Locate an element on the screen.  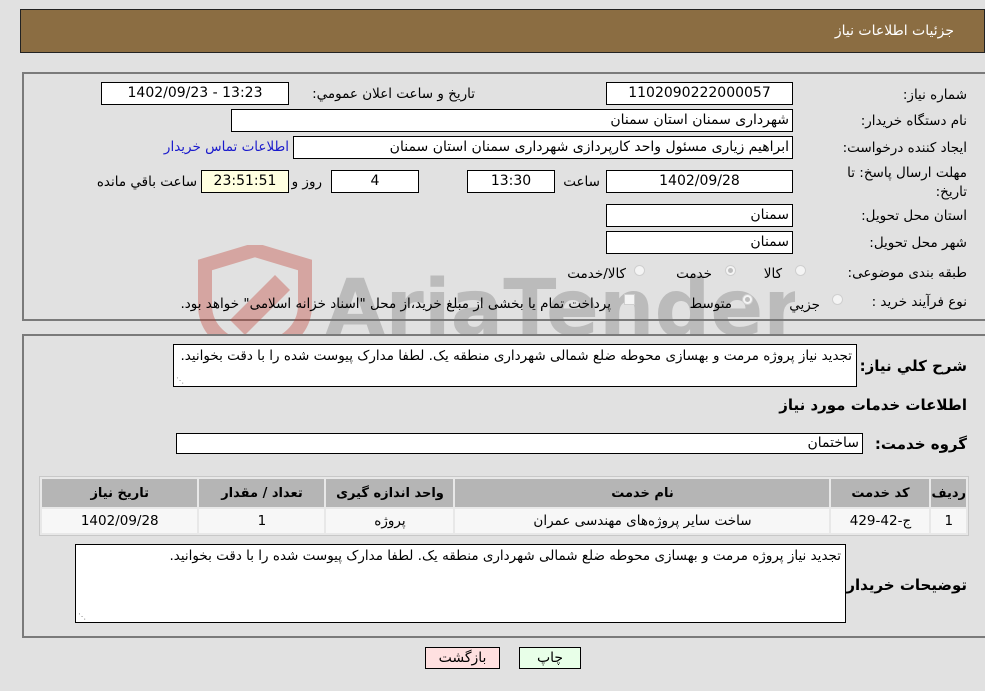
remaining-days-field: 4 is located at coordinates (375, 181).